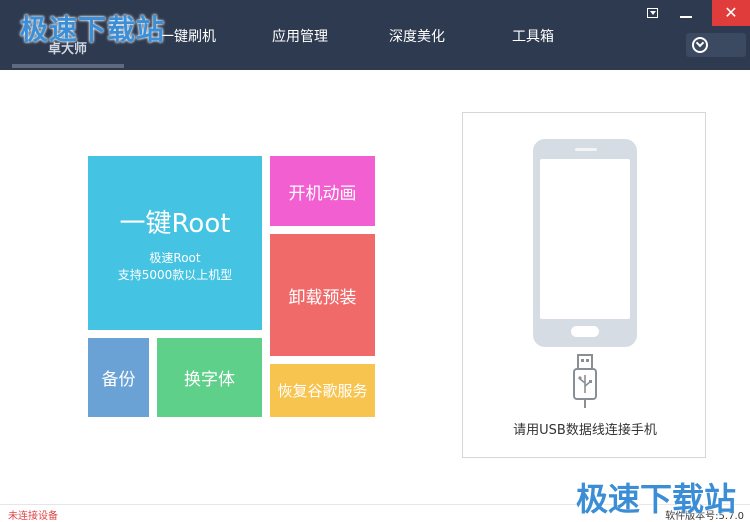 This screenshot has height=522, width=750. Describe the element at coordinates (686, 17) in the screenshot. I see `minimize-icon` at that location.